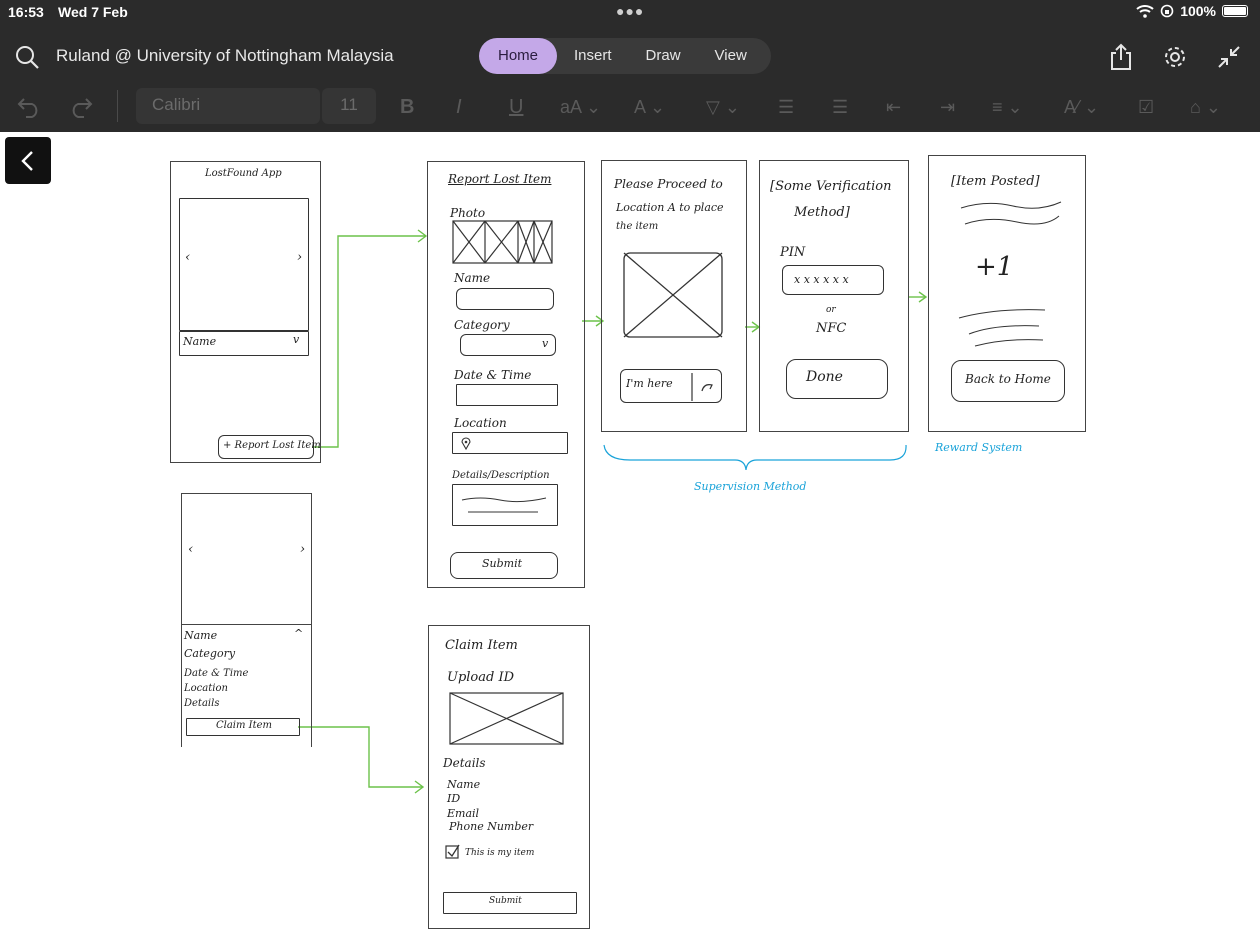 The width and height of the screenshot is (1260, 945). What do you see at coordinates (1008, 379) in the screenshot?
I see `back-to-home-label: Back to Home` at bounding box center [1008, 379].